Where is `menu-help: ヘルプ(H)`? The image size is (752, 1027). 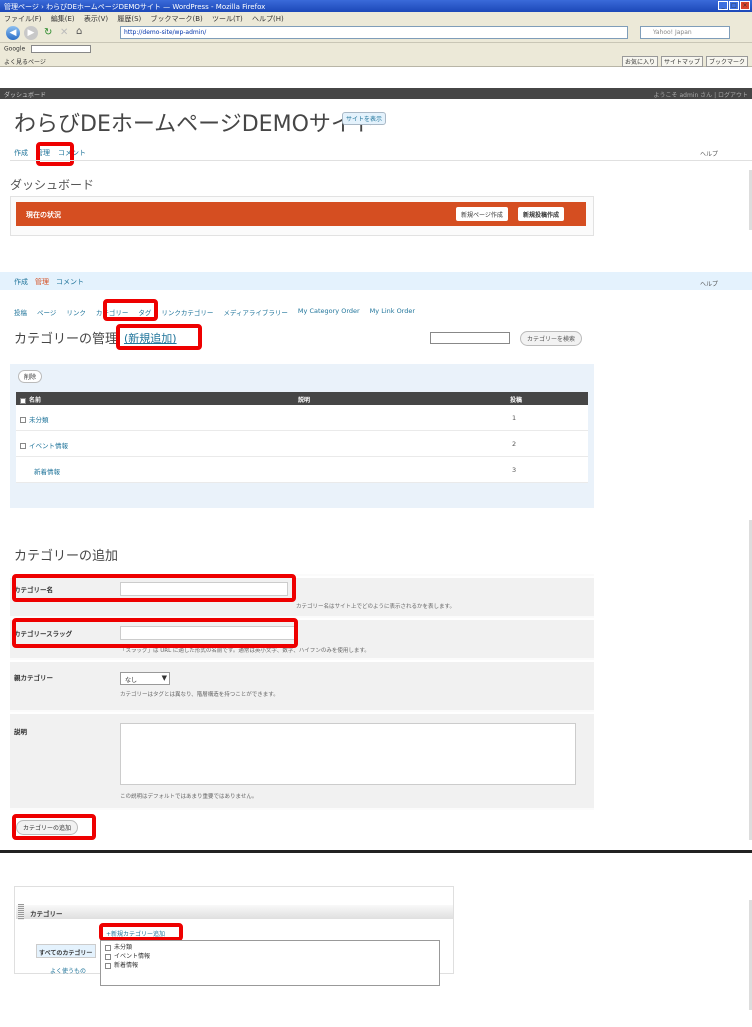
menu-help: ヘルプ(H) is located at coordinates (268, 19).